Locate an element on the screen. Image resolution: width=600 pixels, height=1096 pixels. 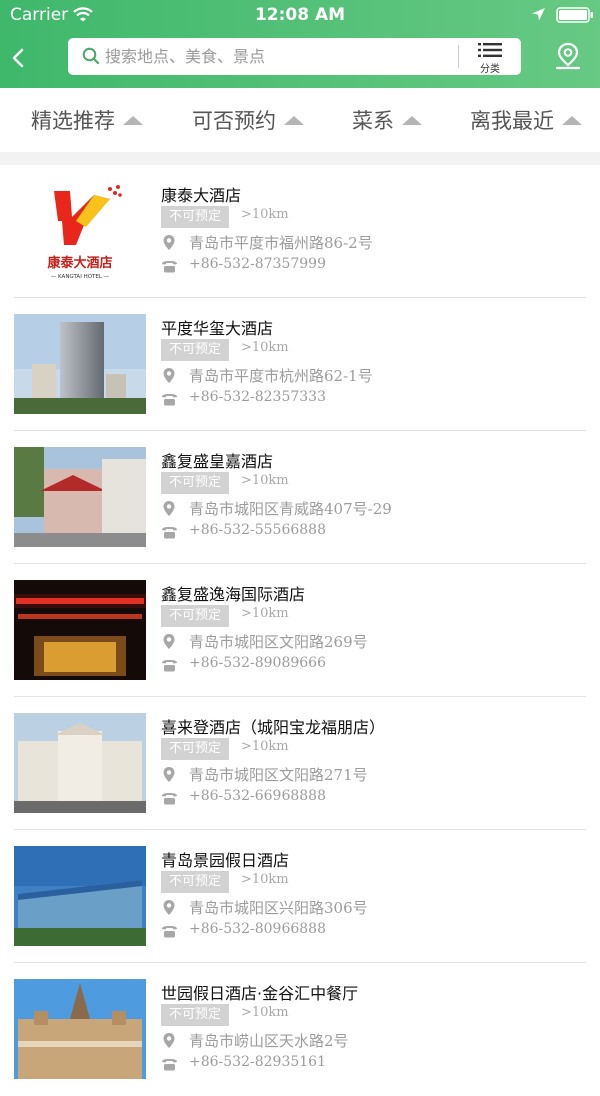
address-text: 青岛市平度市杭州路62-1号 is located at coordinates (281, 376).